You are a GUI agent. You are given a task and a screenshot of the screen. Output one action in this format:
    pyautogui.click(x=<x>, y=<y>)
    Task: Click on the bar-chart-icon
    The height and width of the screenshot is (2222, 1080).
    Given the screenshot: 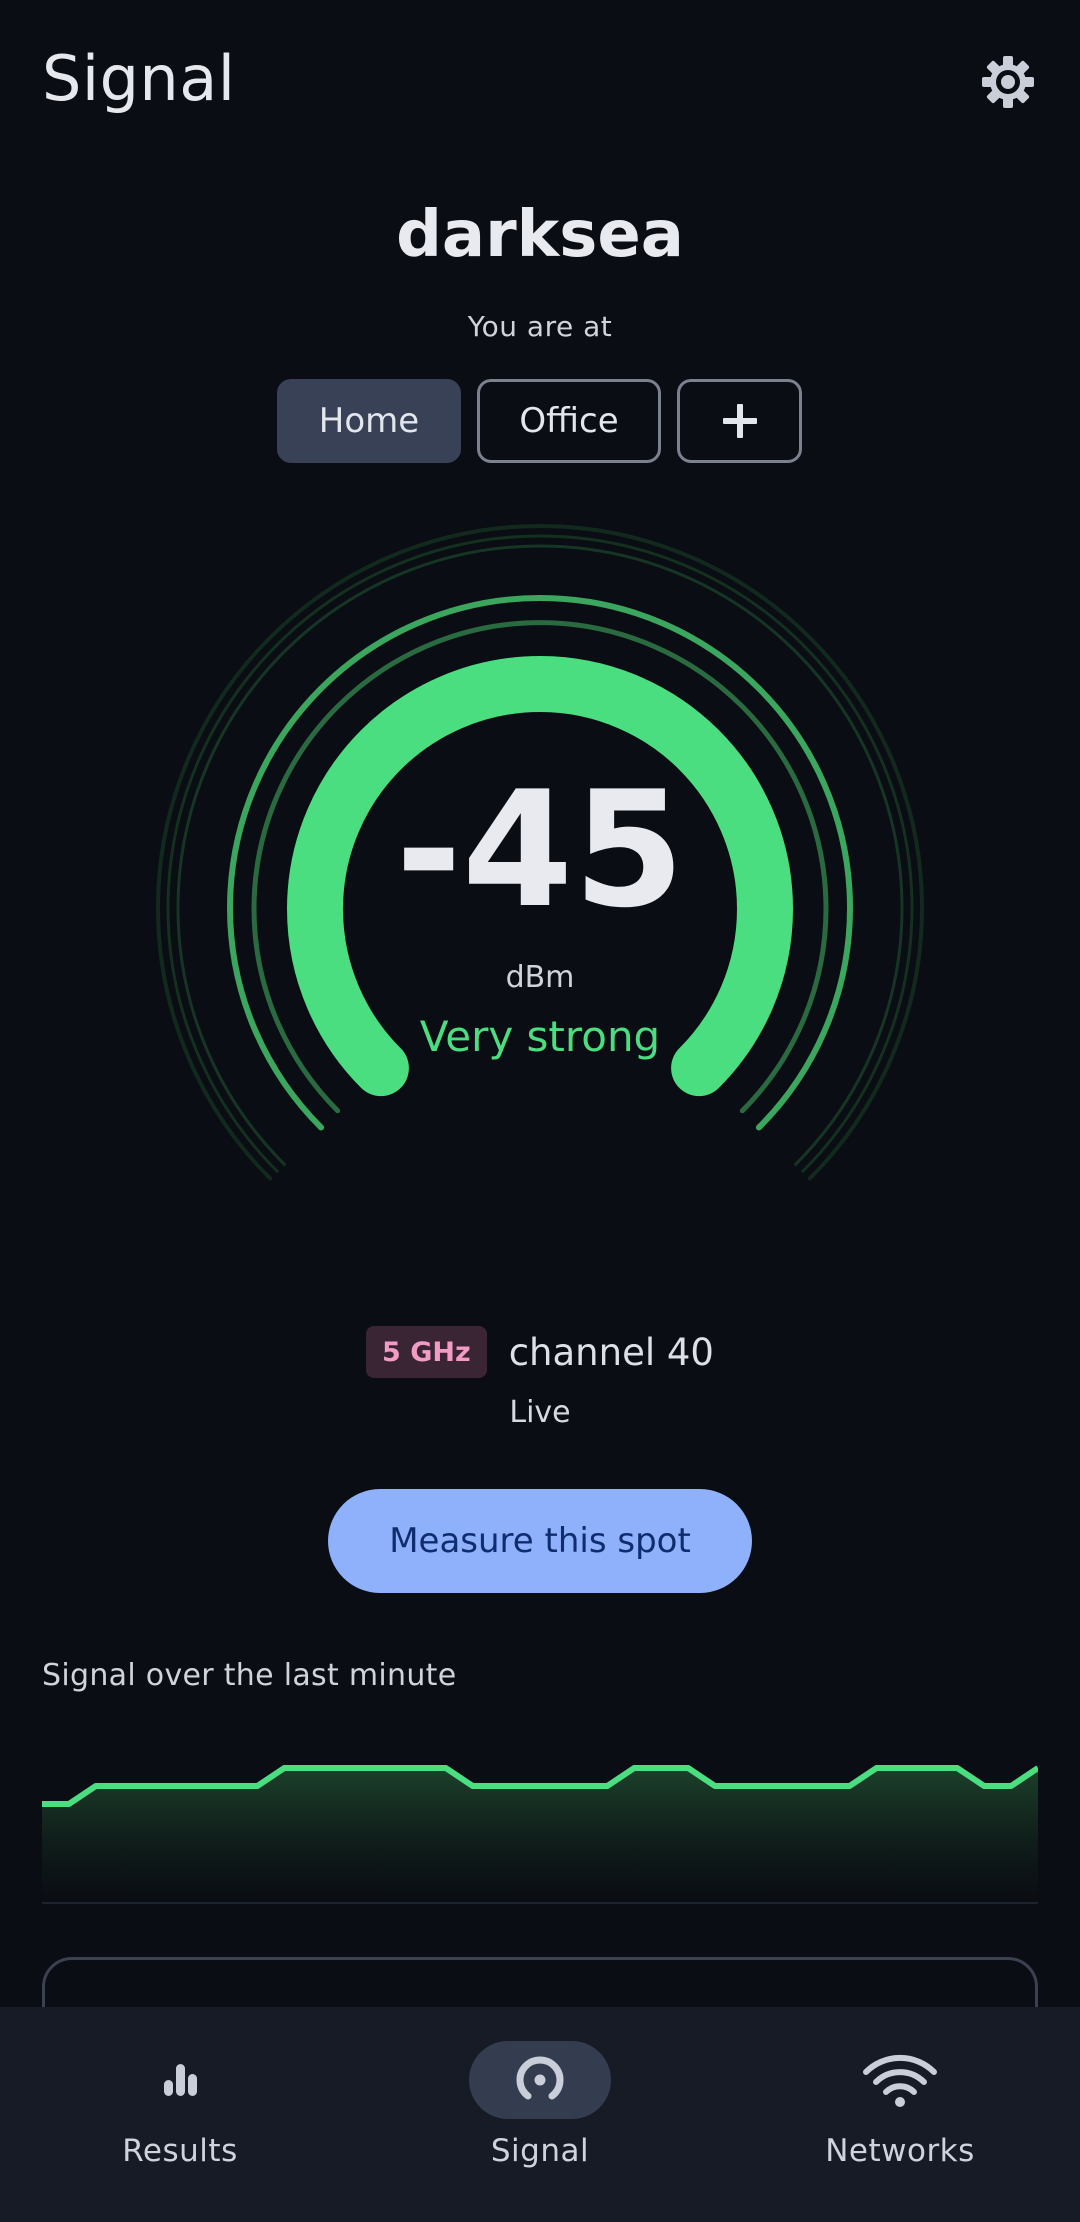 What is the action you would take?
    pyautogui.click(x=180, y=2080)
    